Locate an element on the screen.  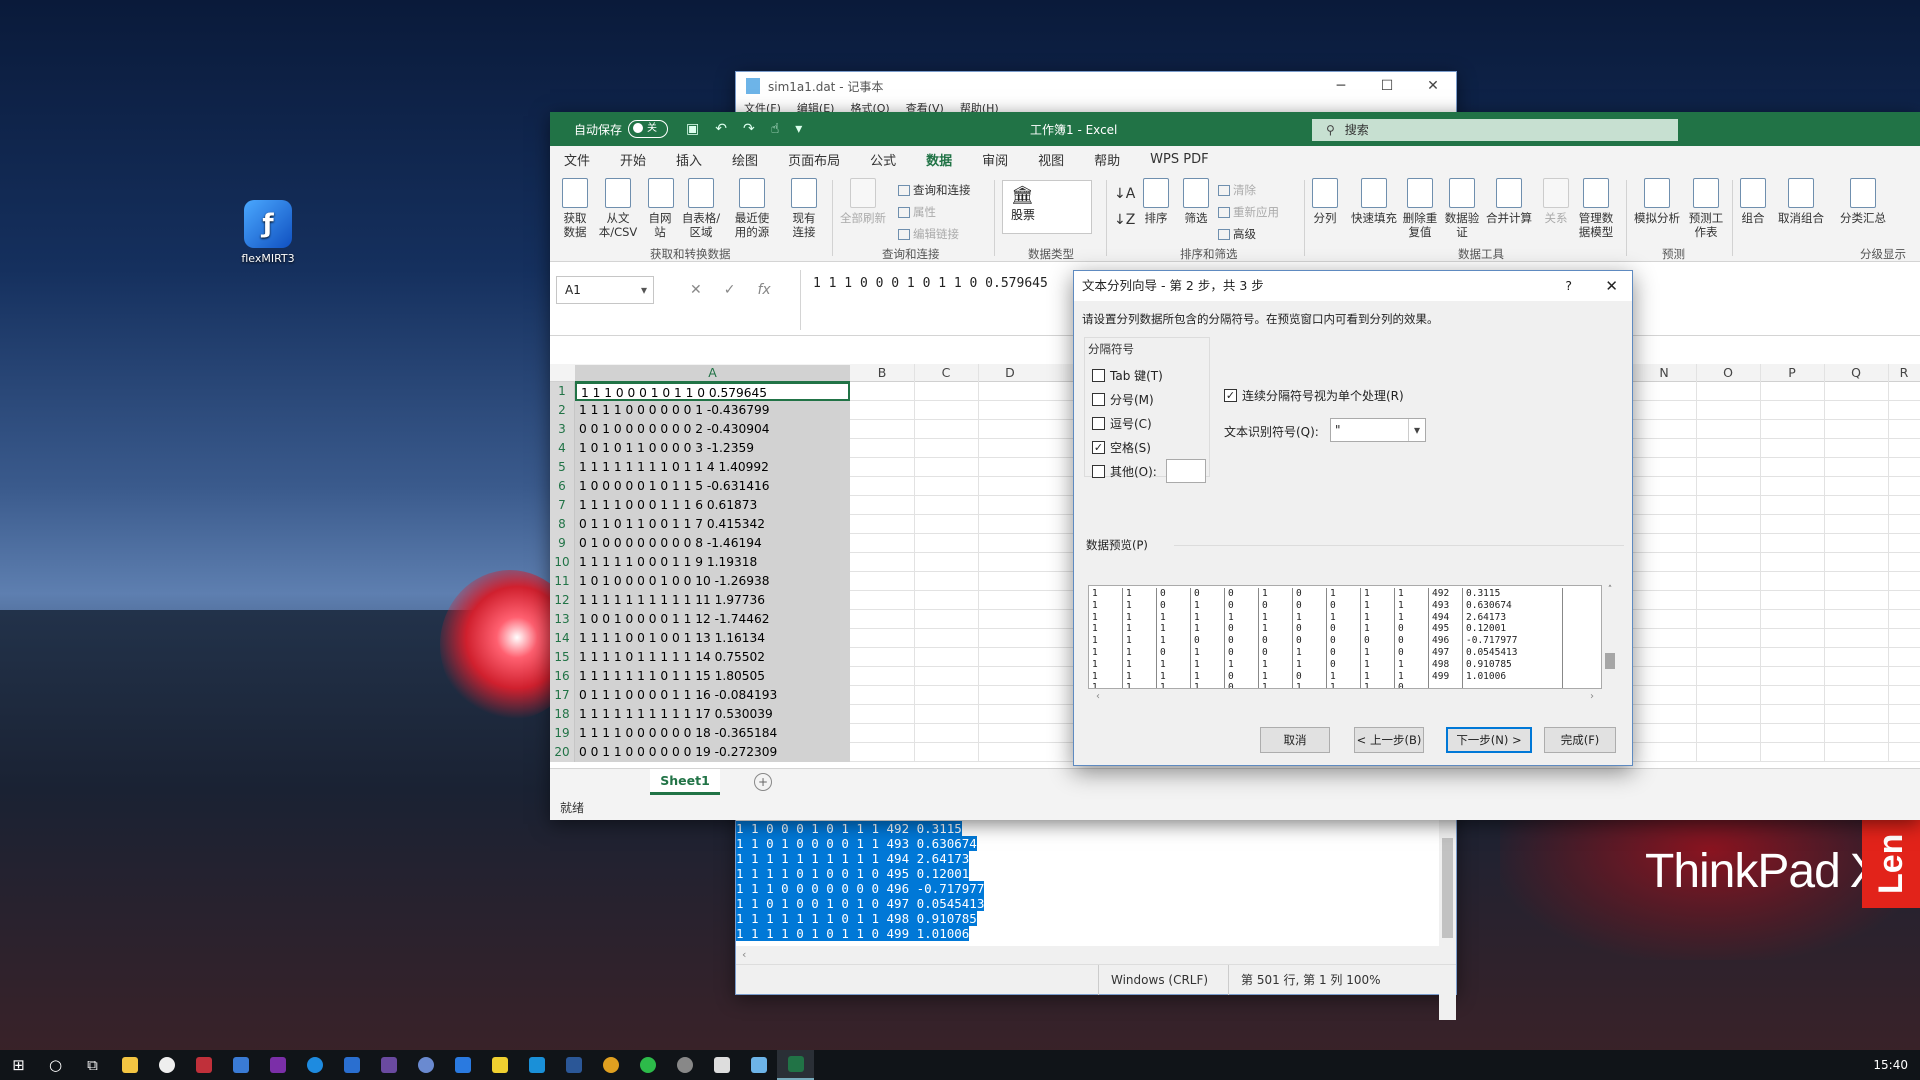
autosave-toggle: 关 is located at coordinates (648, 129).